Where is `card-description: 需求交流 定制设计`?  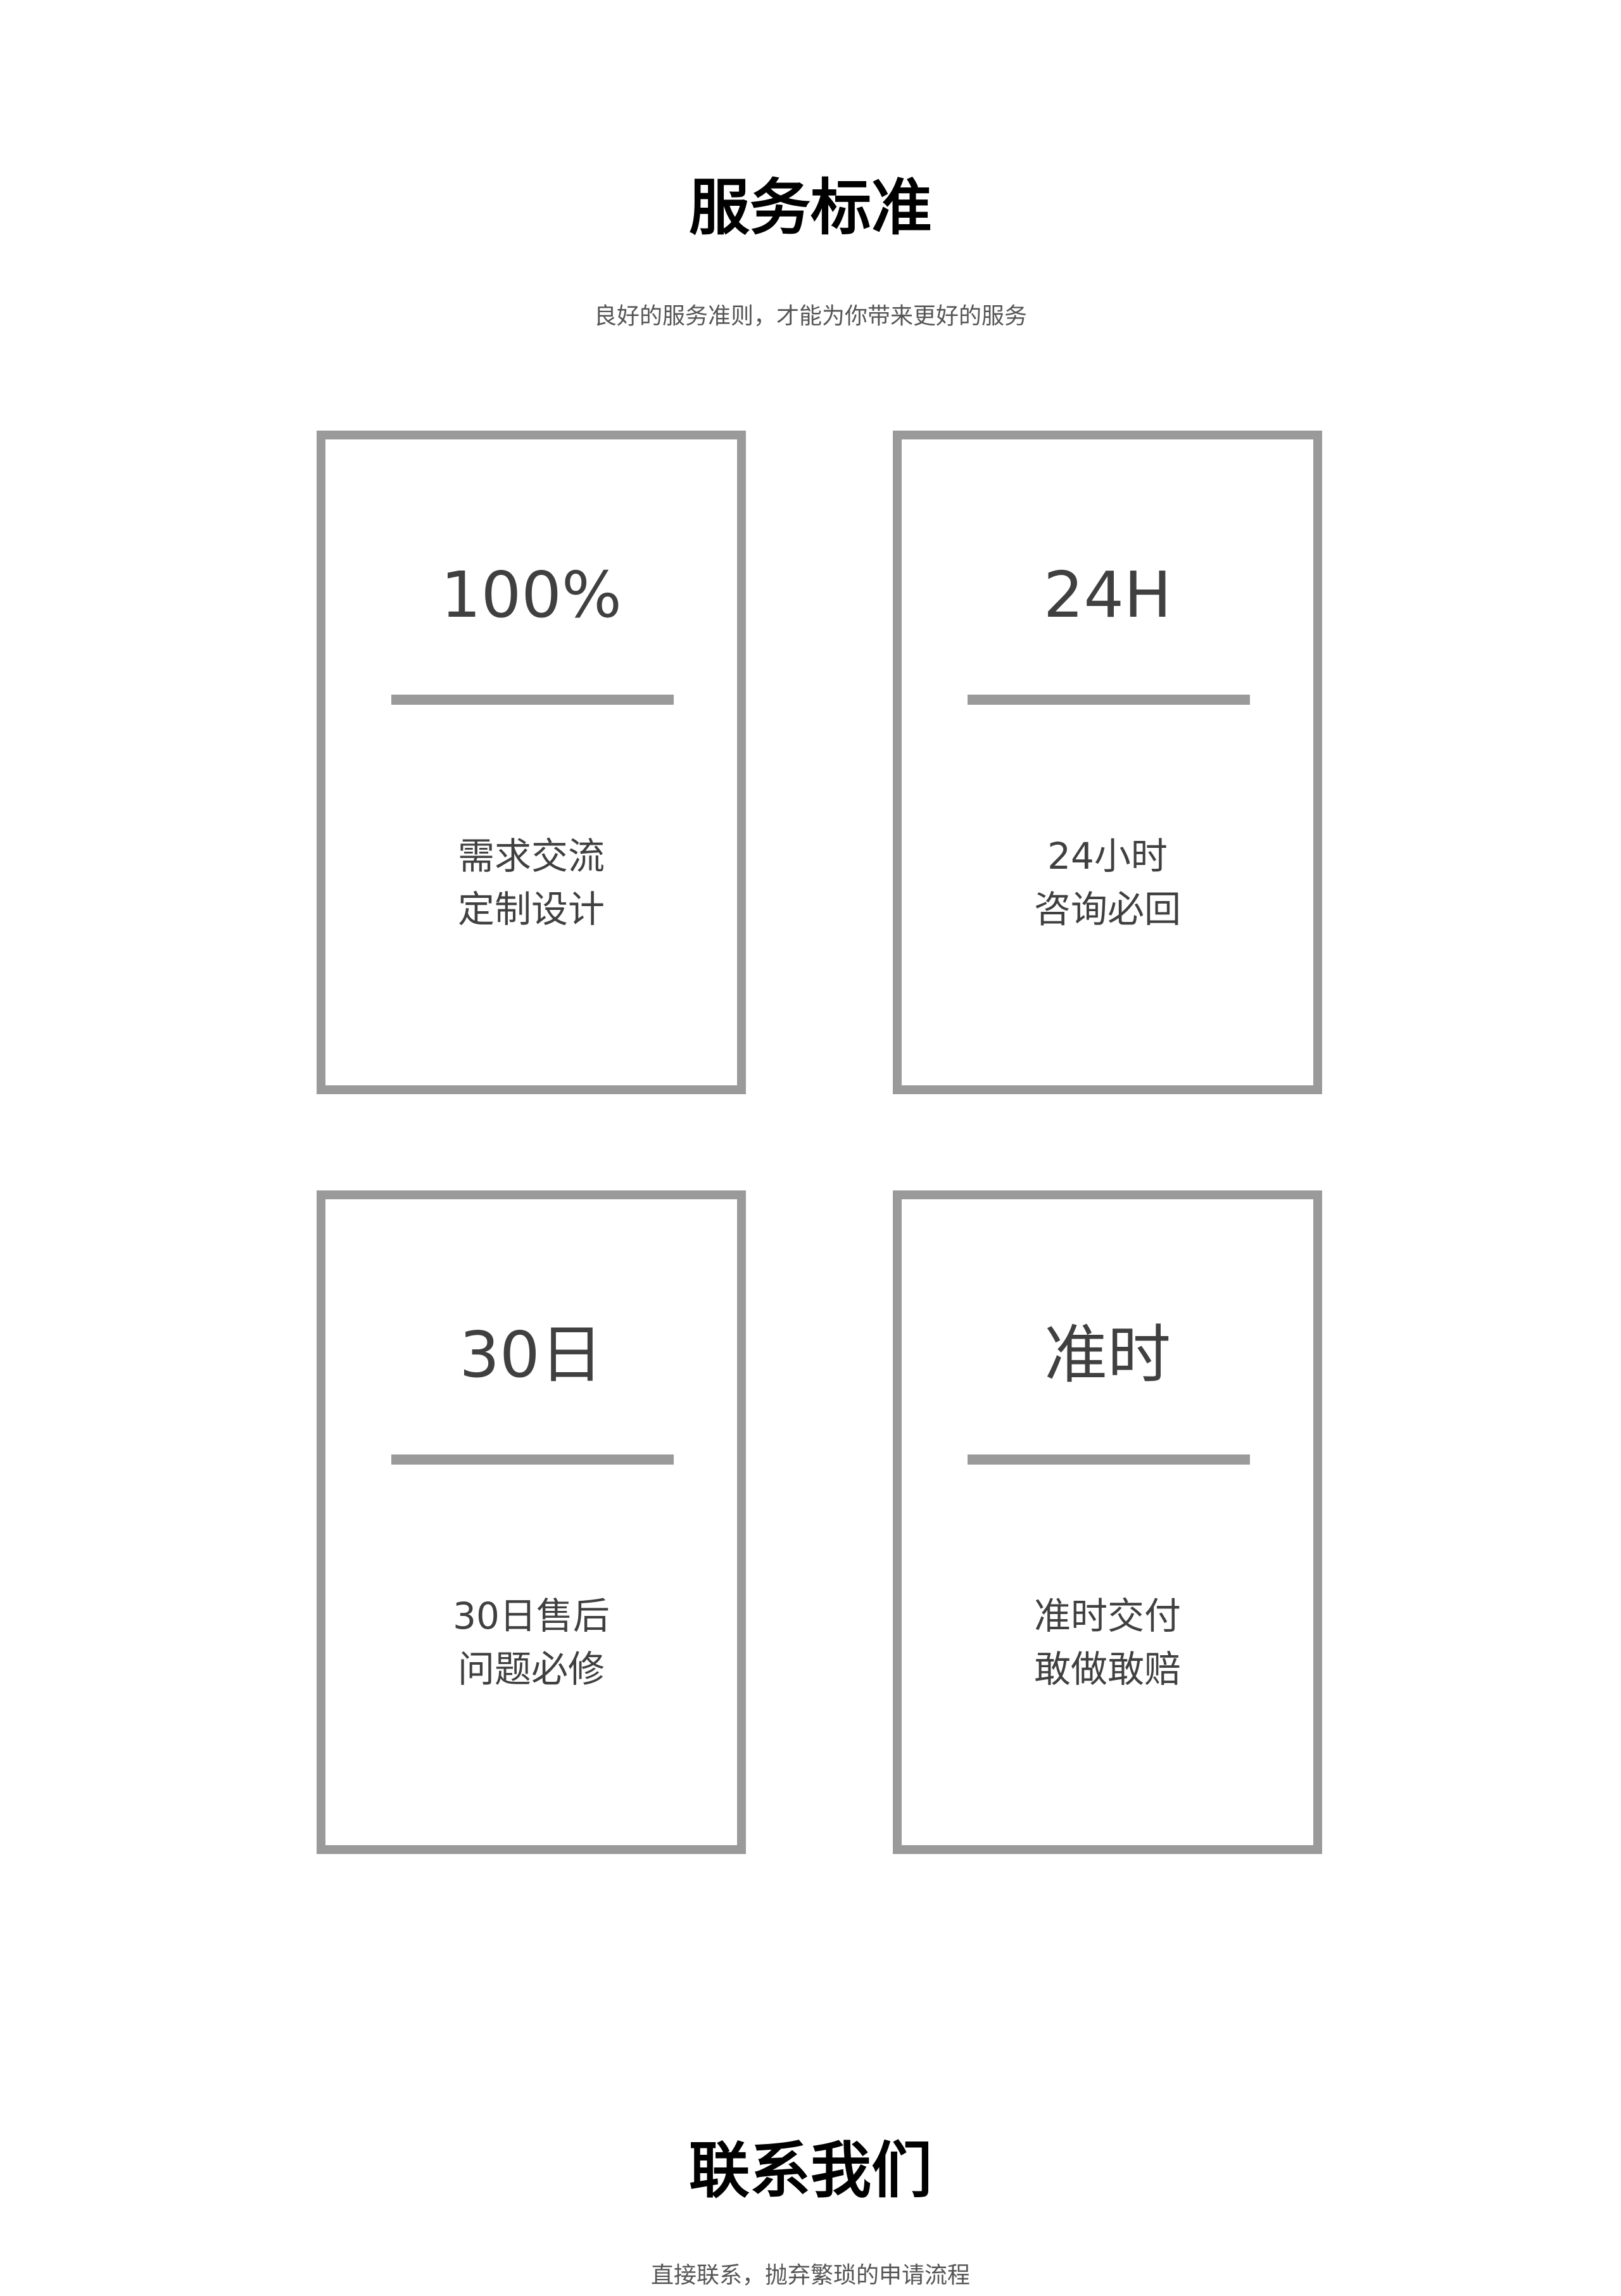
card-description: 需求交流 定制设计 is located at coordinates (531, 882).